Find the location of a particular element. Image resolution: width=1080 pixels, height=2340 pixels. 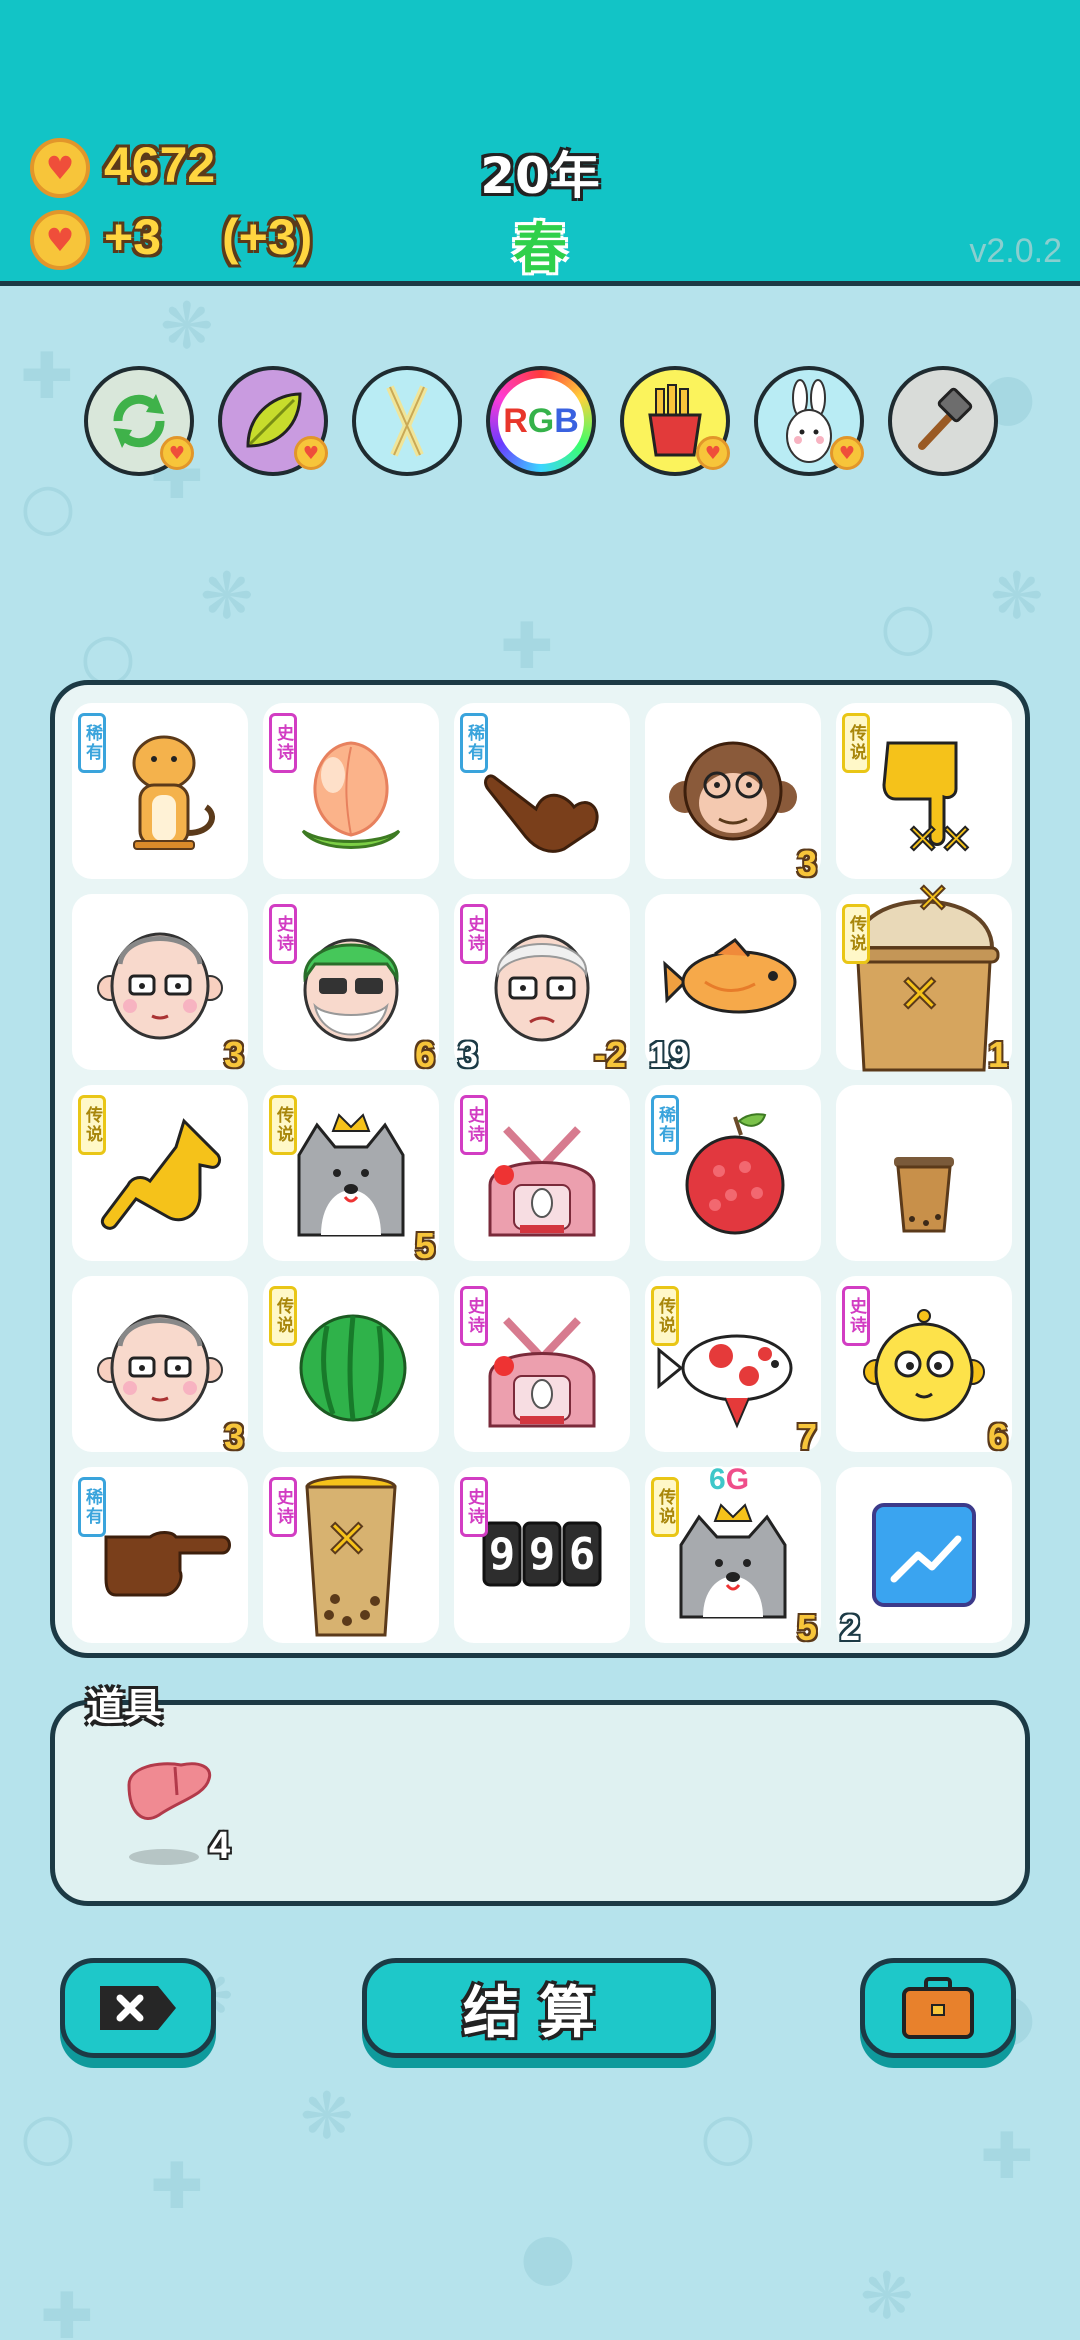

board-cell-bubble-tea-cup: ✕ ✕ 传说 1 is located at coordinates (924, 975).